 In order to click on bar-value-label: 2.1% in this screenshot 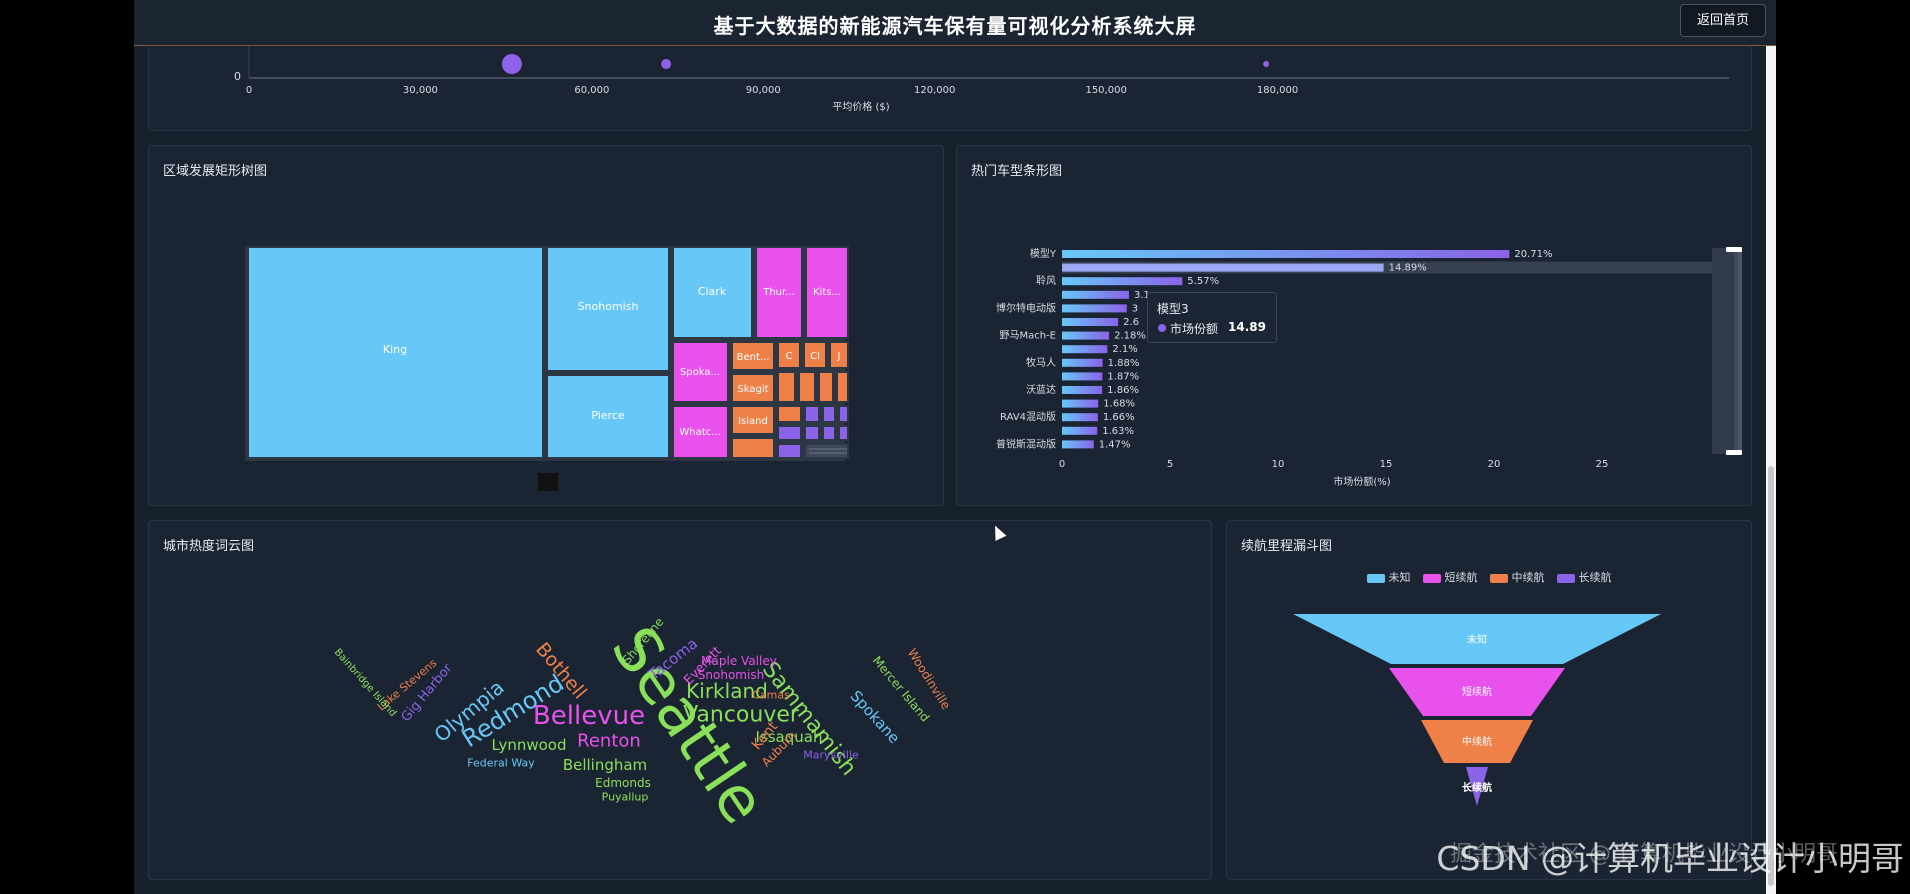, I will do `click(1124, 349)`.